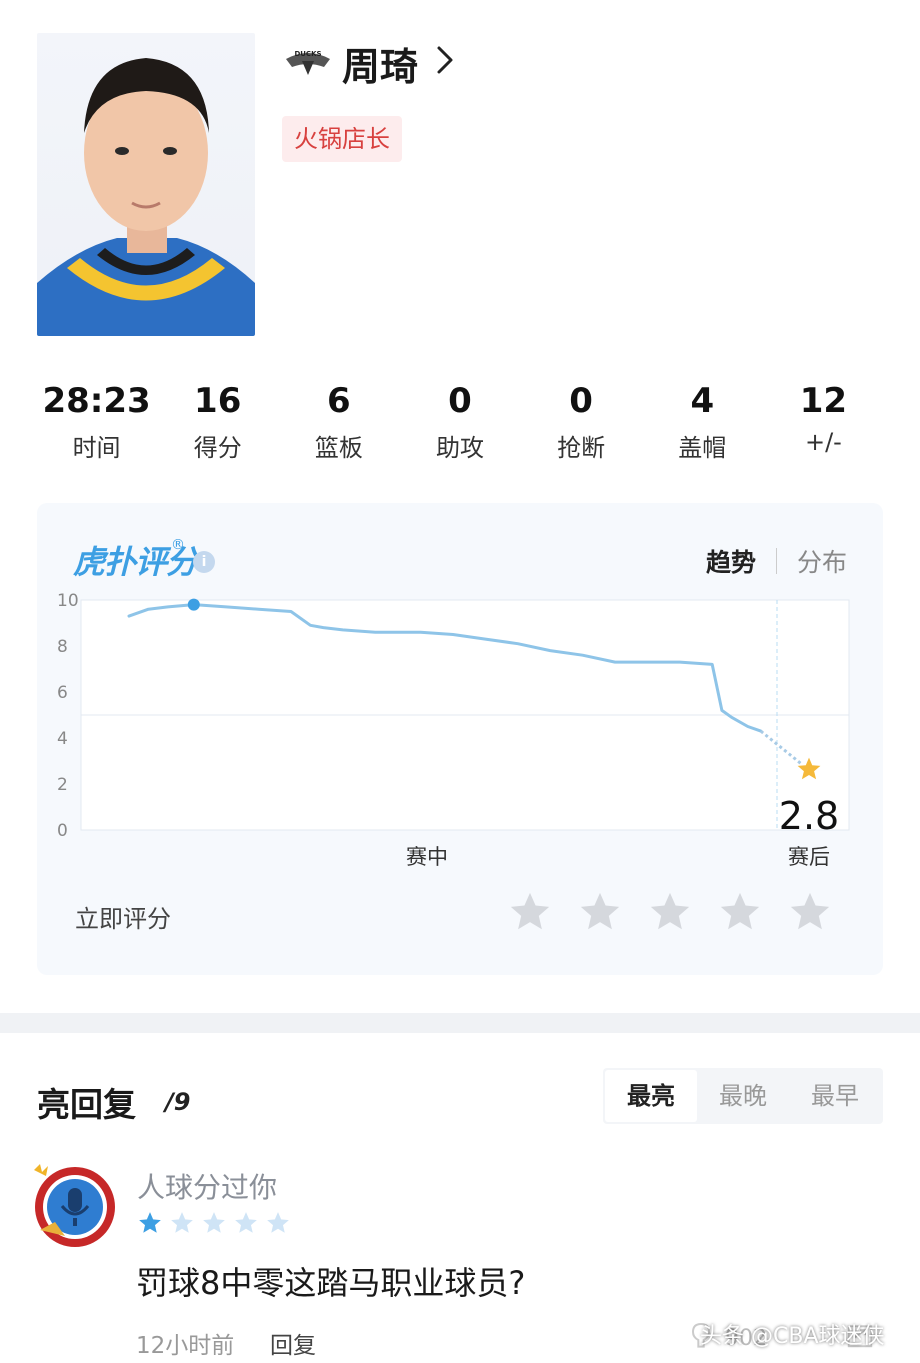  What do you see at coordinates (823, 423) in the screenshot?
I see `stat-plus-minus: 12 +/-` at bounding box center [823, 423].